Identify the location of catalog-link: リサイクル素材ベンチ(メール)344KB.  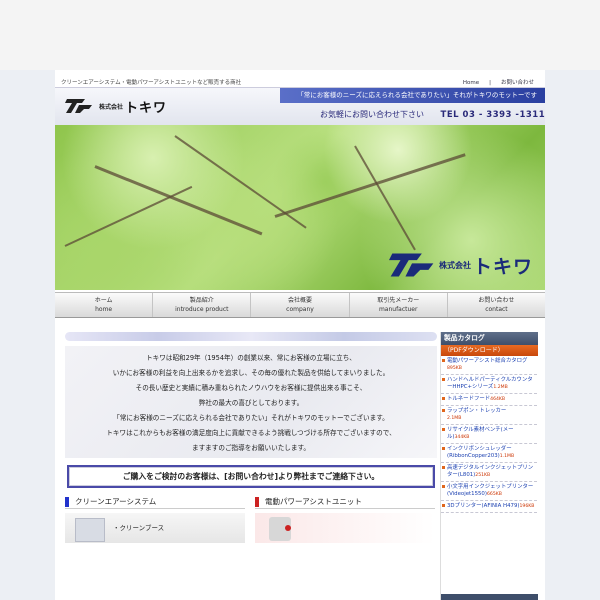
(489, 434).